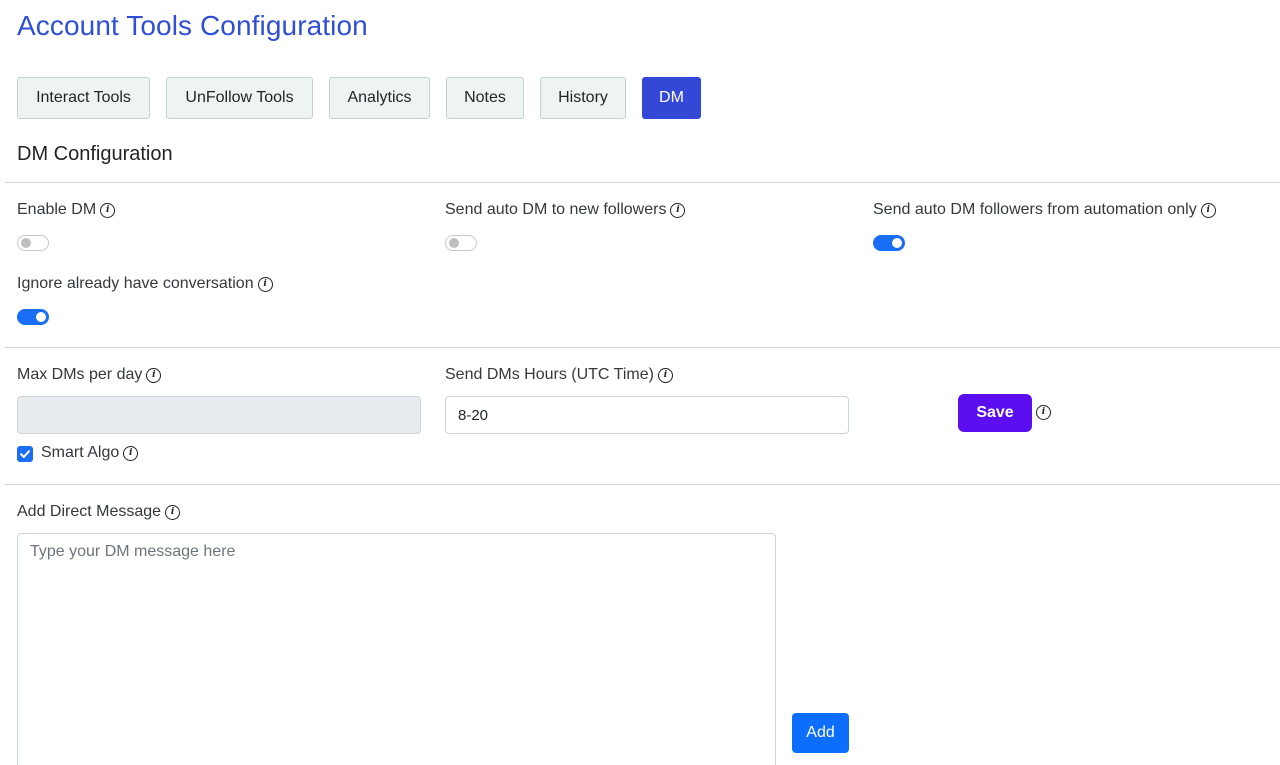 The height and width of the screenshot is (765, 1280). Describe the element at coordinates (820, 733) in the screenshot. I see `add-message-button: Add` at that location.